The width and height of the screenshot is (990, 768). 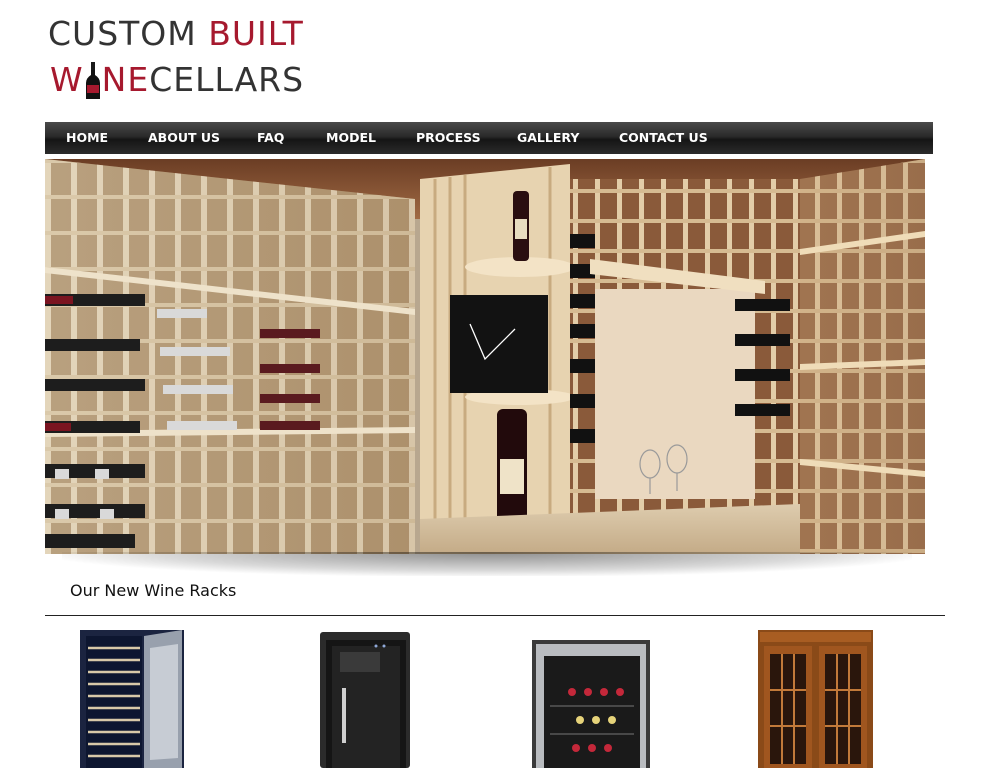 I want to click on section-title: Our New Wine Racks, so click(x=153, y=590).